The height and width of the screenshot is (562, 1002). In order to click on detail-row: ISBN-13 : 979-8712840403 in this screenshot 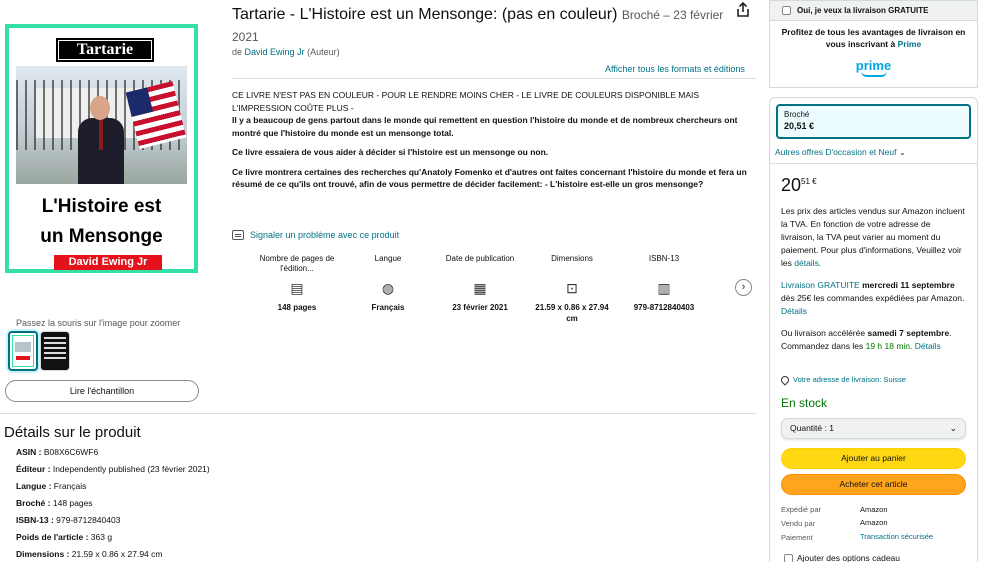, I will do `click(68, 520)`.